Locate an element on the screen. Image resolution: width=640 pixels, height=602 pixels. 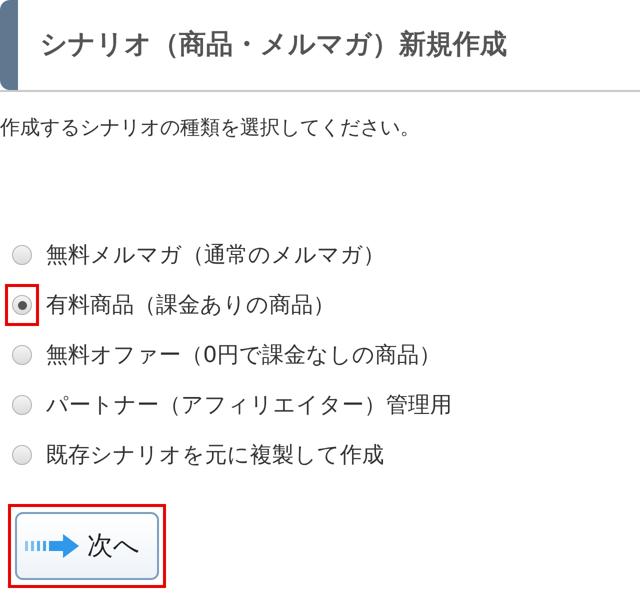
option-label: 無料メルマガ（通常のメルマガ） is located at coordinates (215, 256).